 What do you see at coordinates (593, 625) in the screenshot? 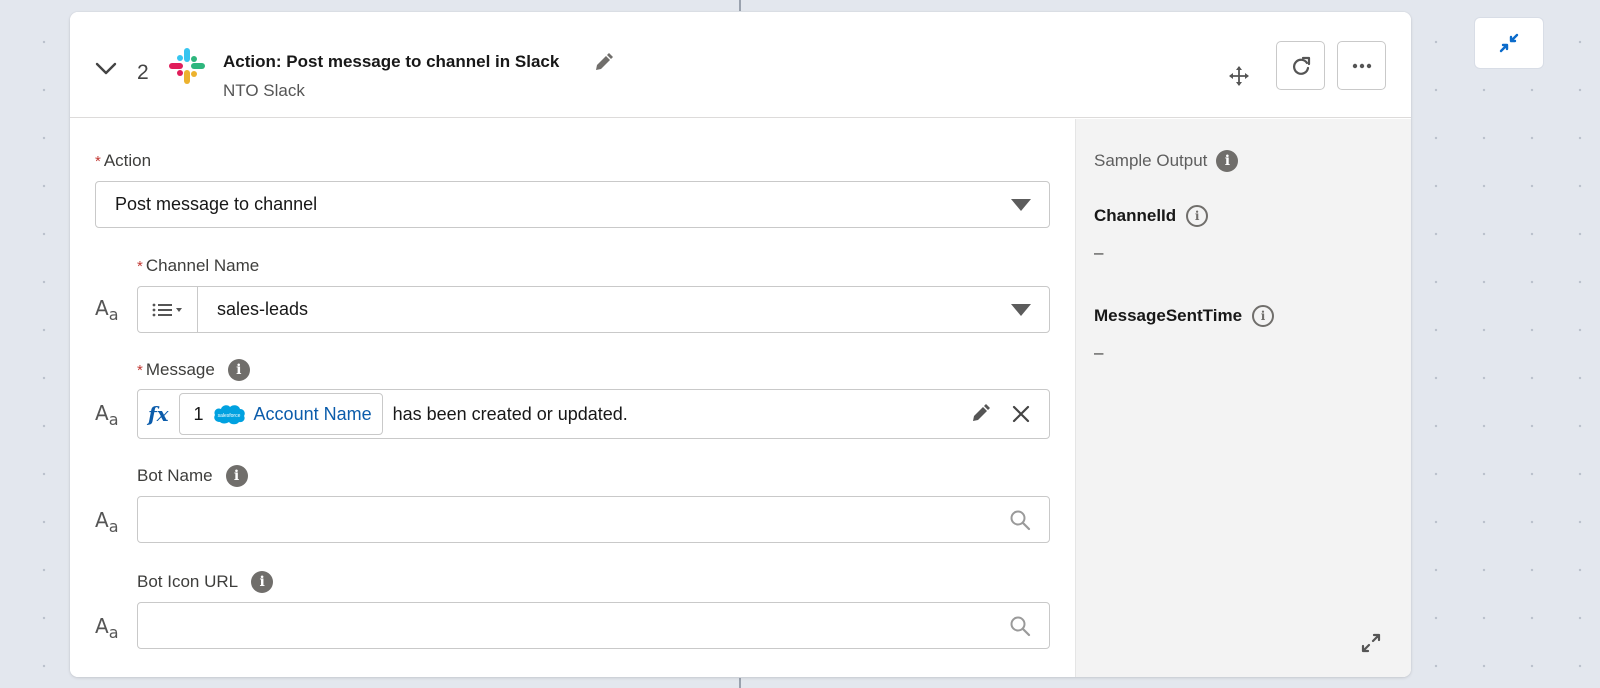
I see `bot-icon-url-input` at bounding box center [593, 625].